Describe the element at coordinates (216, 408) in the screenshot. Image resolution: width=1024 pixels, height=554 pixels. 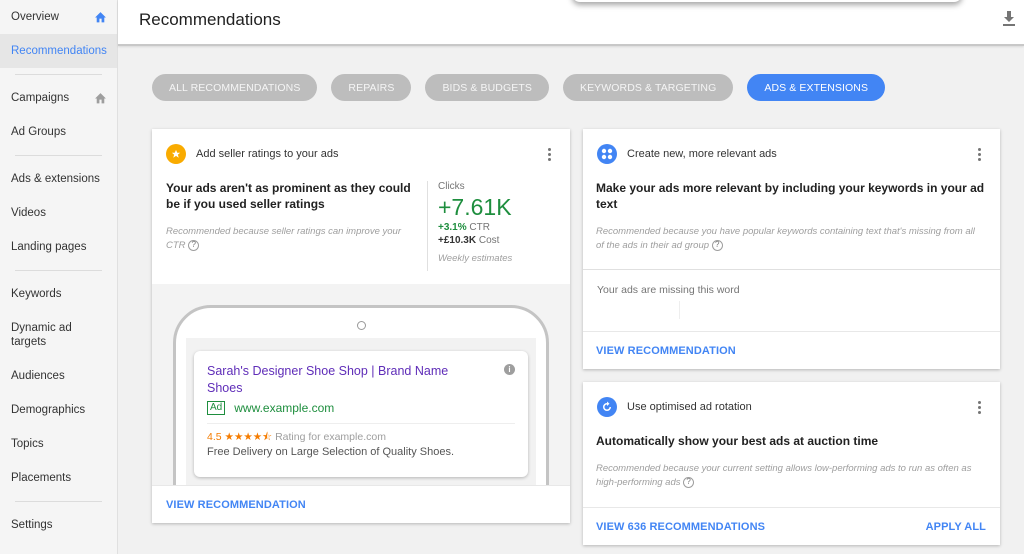
I see `ad-tag: Ad` at that location.